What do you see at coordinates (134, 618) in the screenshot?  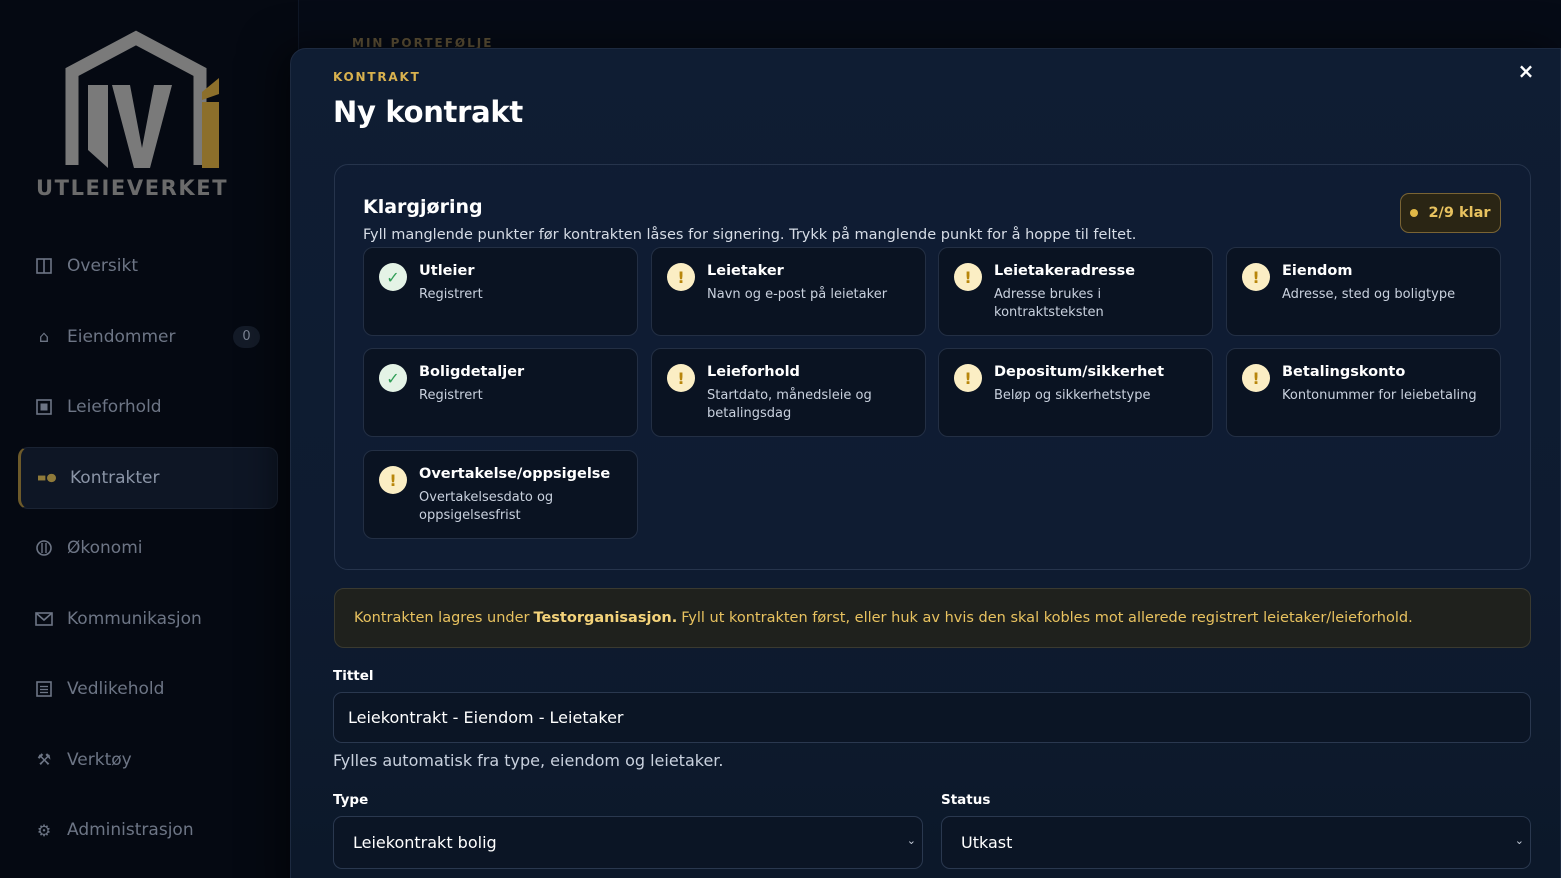 I see `sidebar-item-label: Kommunikasjon` at bounding box center [134, 618].